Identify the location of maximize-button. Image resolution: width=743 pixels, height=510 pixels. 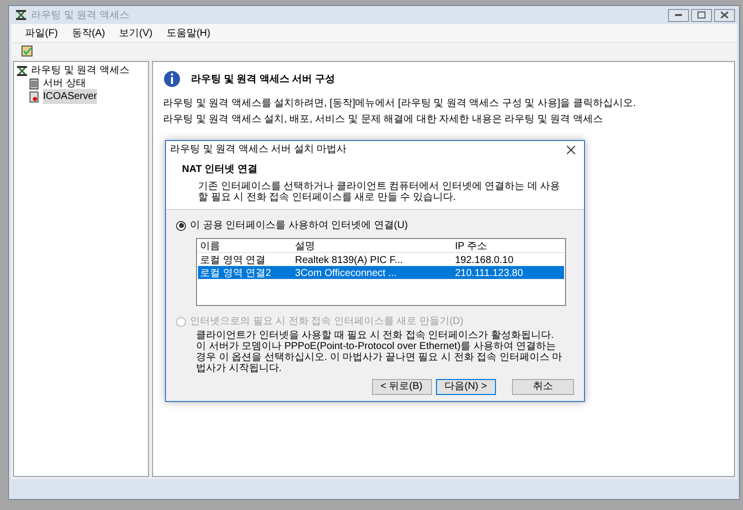
(701, 15).